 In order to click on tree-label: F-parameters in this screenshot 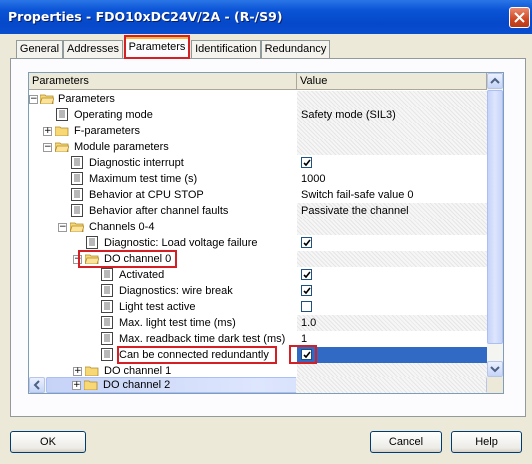, I will do `click(107, 131)`.